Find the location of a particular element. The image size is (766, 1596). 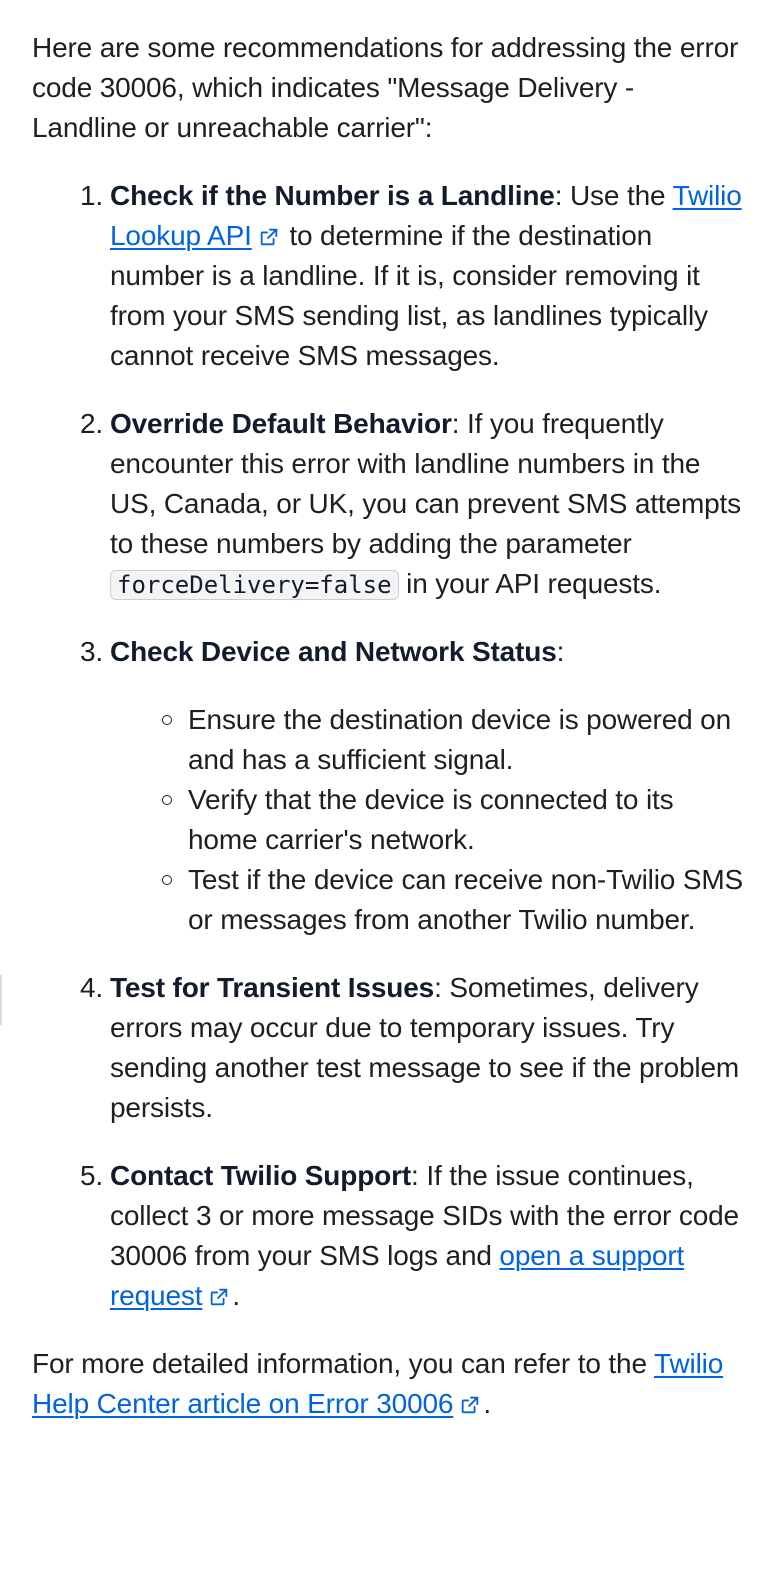

step-title: Check if the Number is a Landline is located at coordinates (332, 195).